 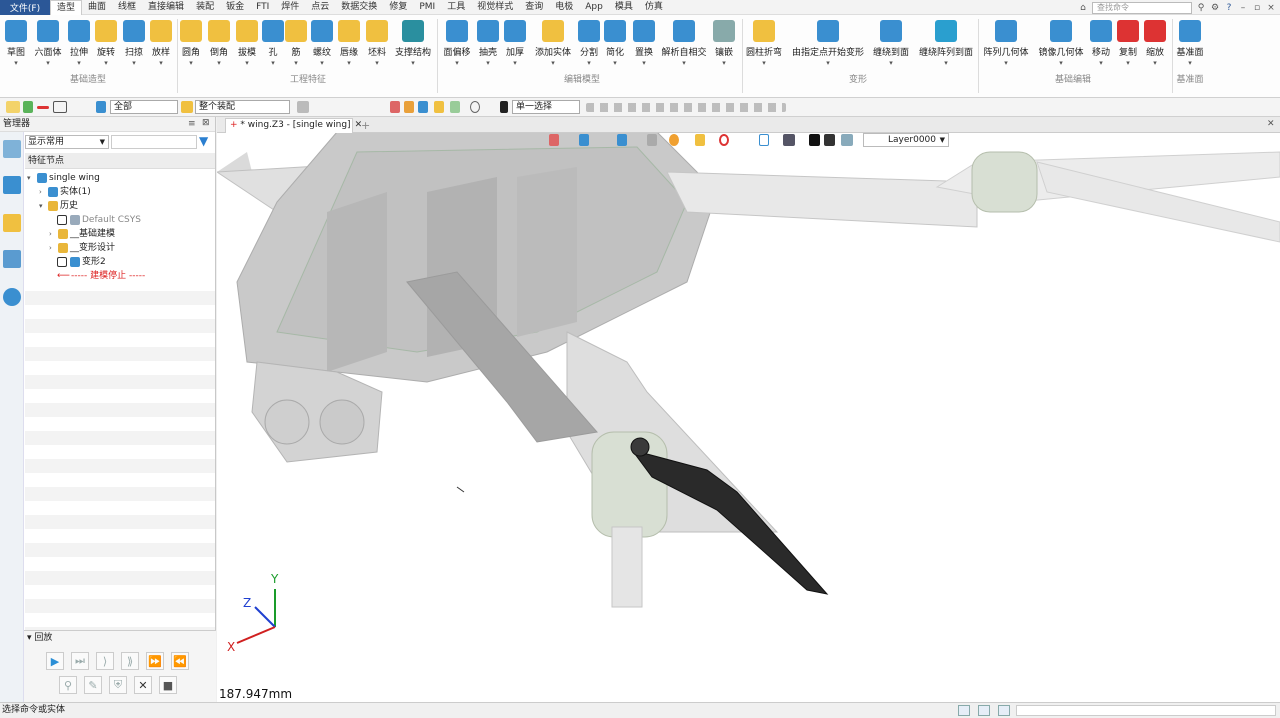 I want to click on user-manager-icon, so click(x=12, y=297).